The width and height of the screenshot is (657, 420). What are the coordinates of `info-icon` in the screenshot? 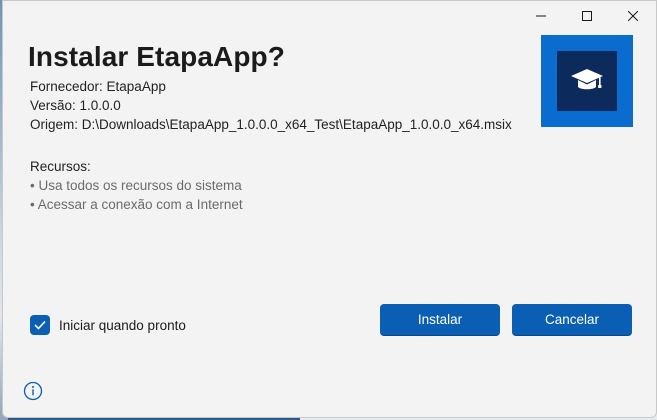 It's located at (33, 391).